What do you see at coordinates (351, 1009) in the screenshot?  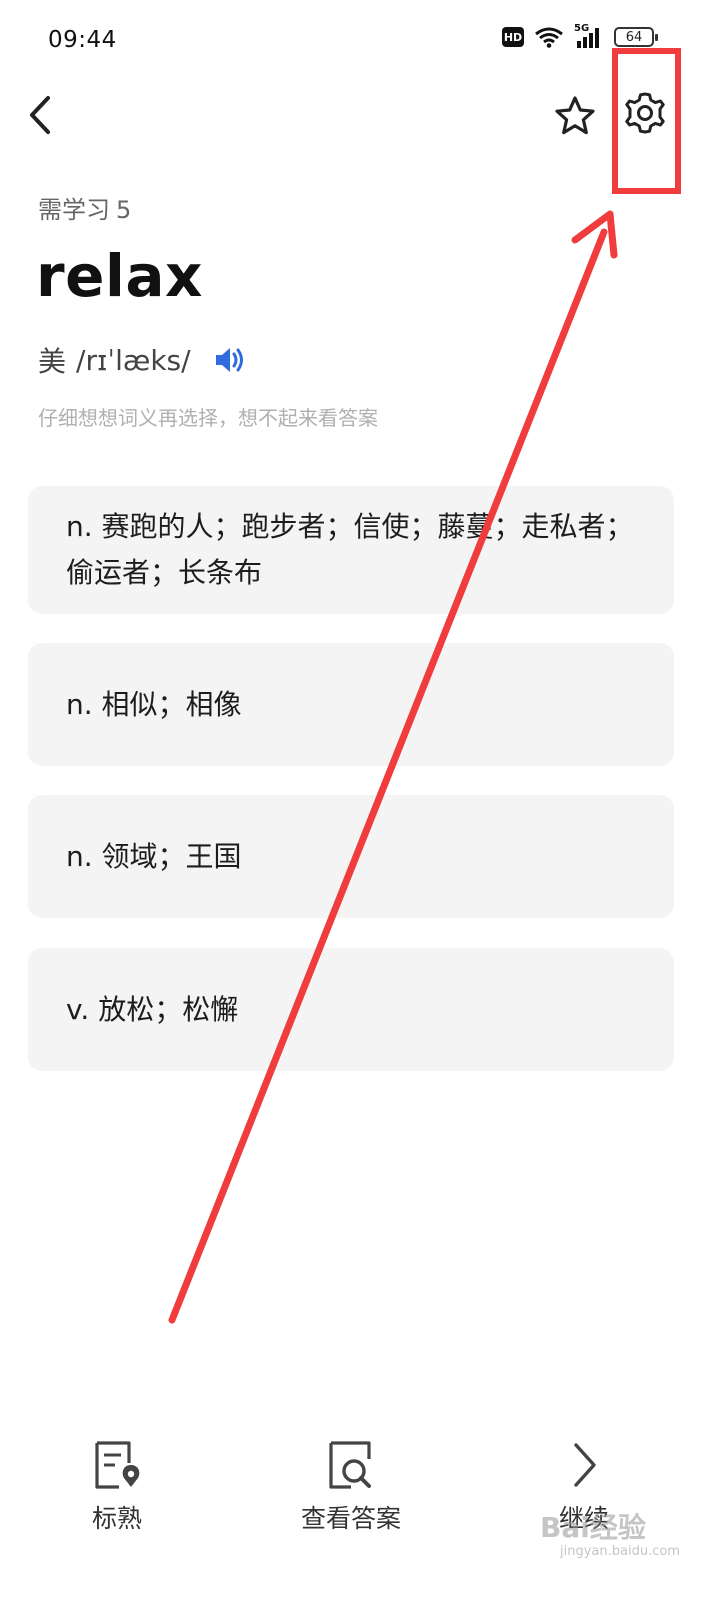 I see `option-card-4: v. 放松；松懈` at bounding box center [351, 1009].